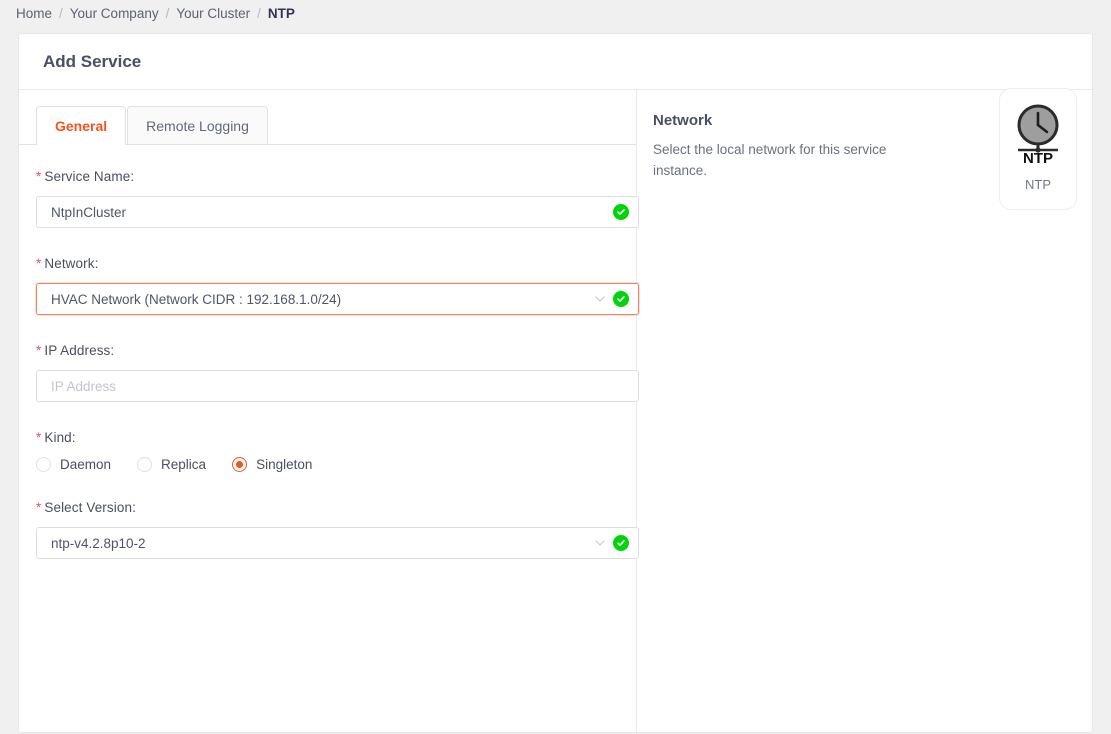  I want to click on radio-circle-selected-icon, so click(240, 464).